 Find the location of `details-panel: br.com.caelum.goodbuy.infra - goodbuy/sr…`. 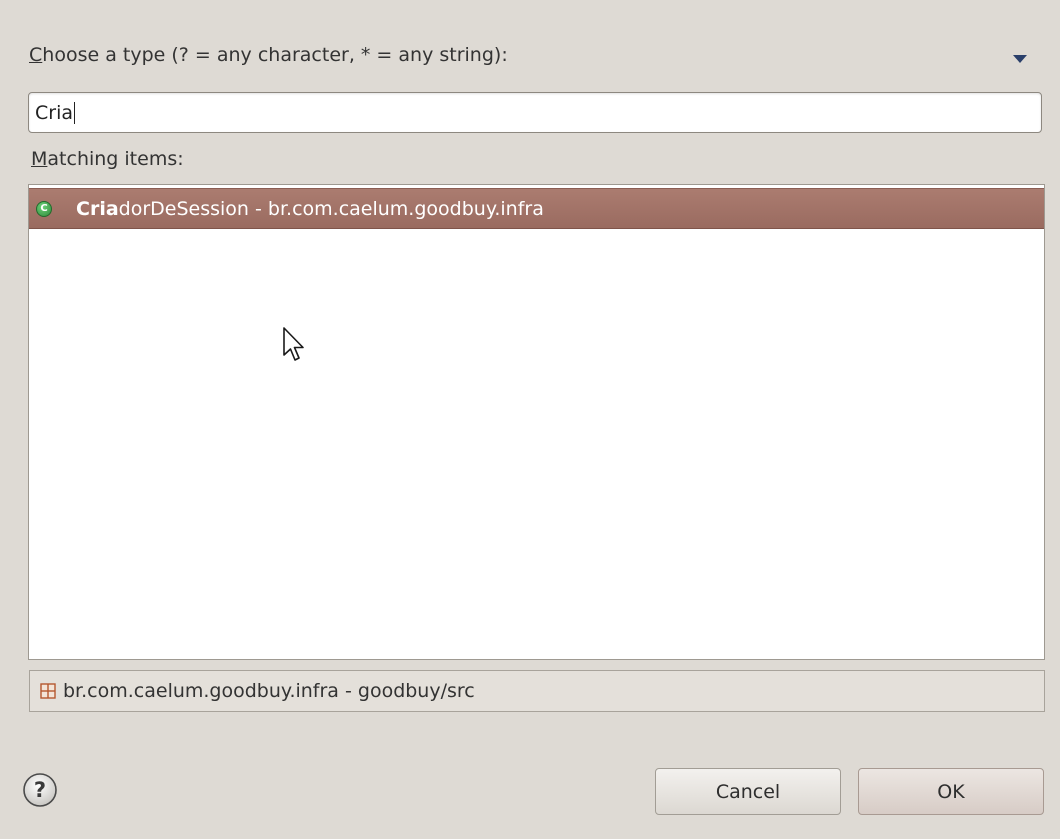

details-panel: br.com.caelum.goodbuy.infra - goodbuy/sr… is located at coordinates (537, 691).